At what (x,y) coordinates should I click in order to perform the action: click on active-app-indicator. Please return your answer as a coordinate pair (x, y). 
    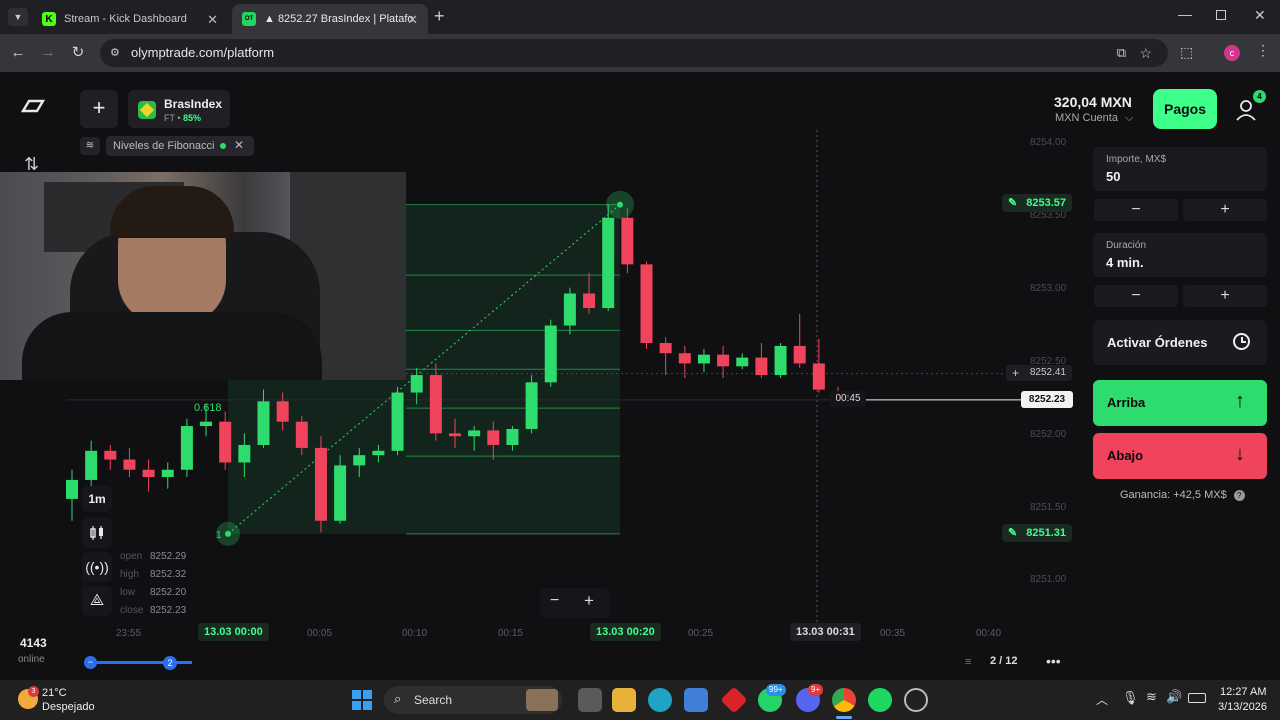
    Looking at the image, I should click on (844, 717).